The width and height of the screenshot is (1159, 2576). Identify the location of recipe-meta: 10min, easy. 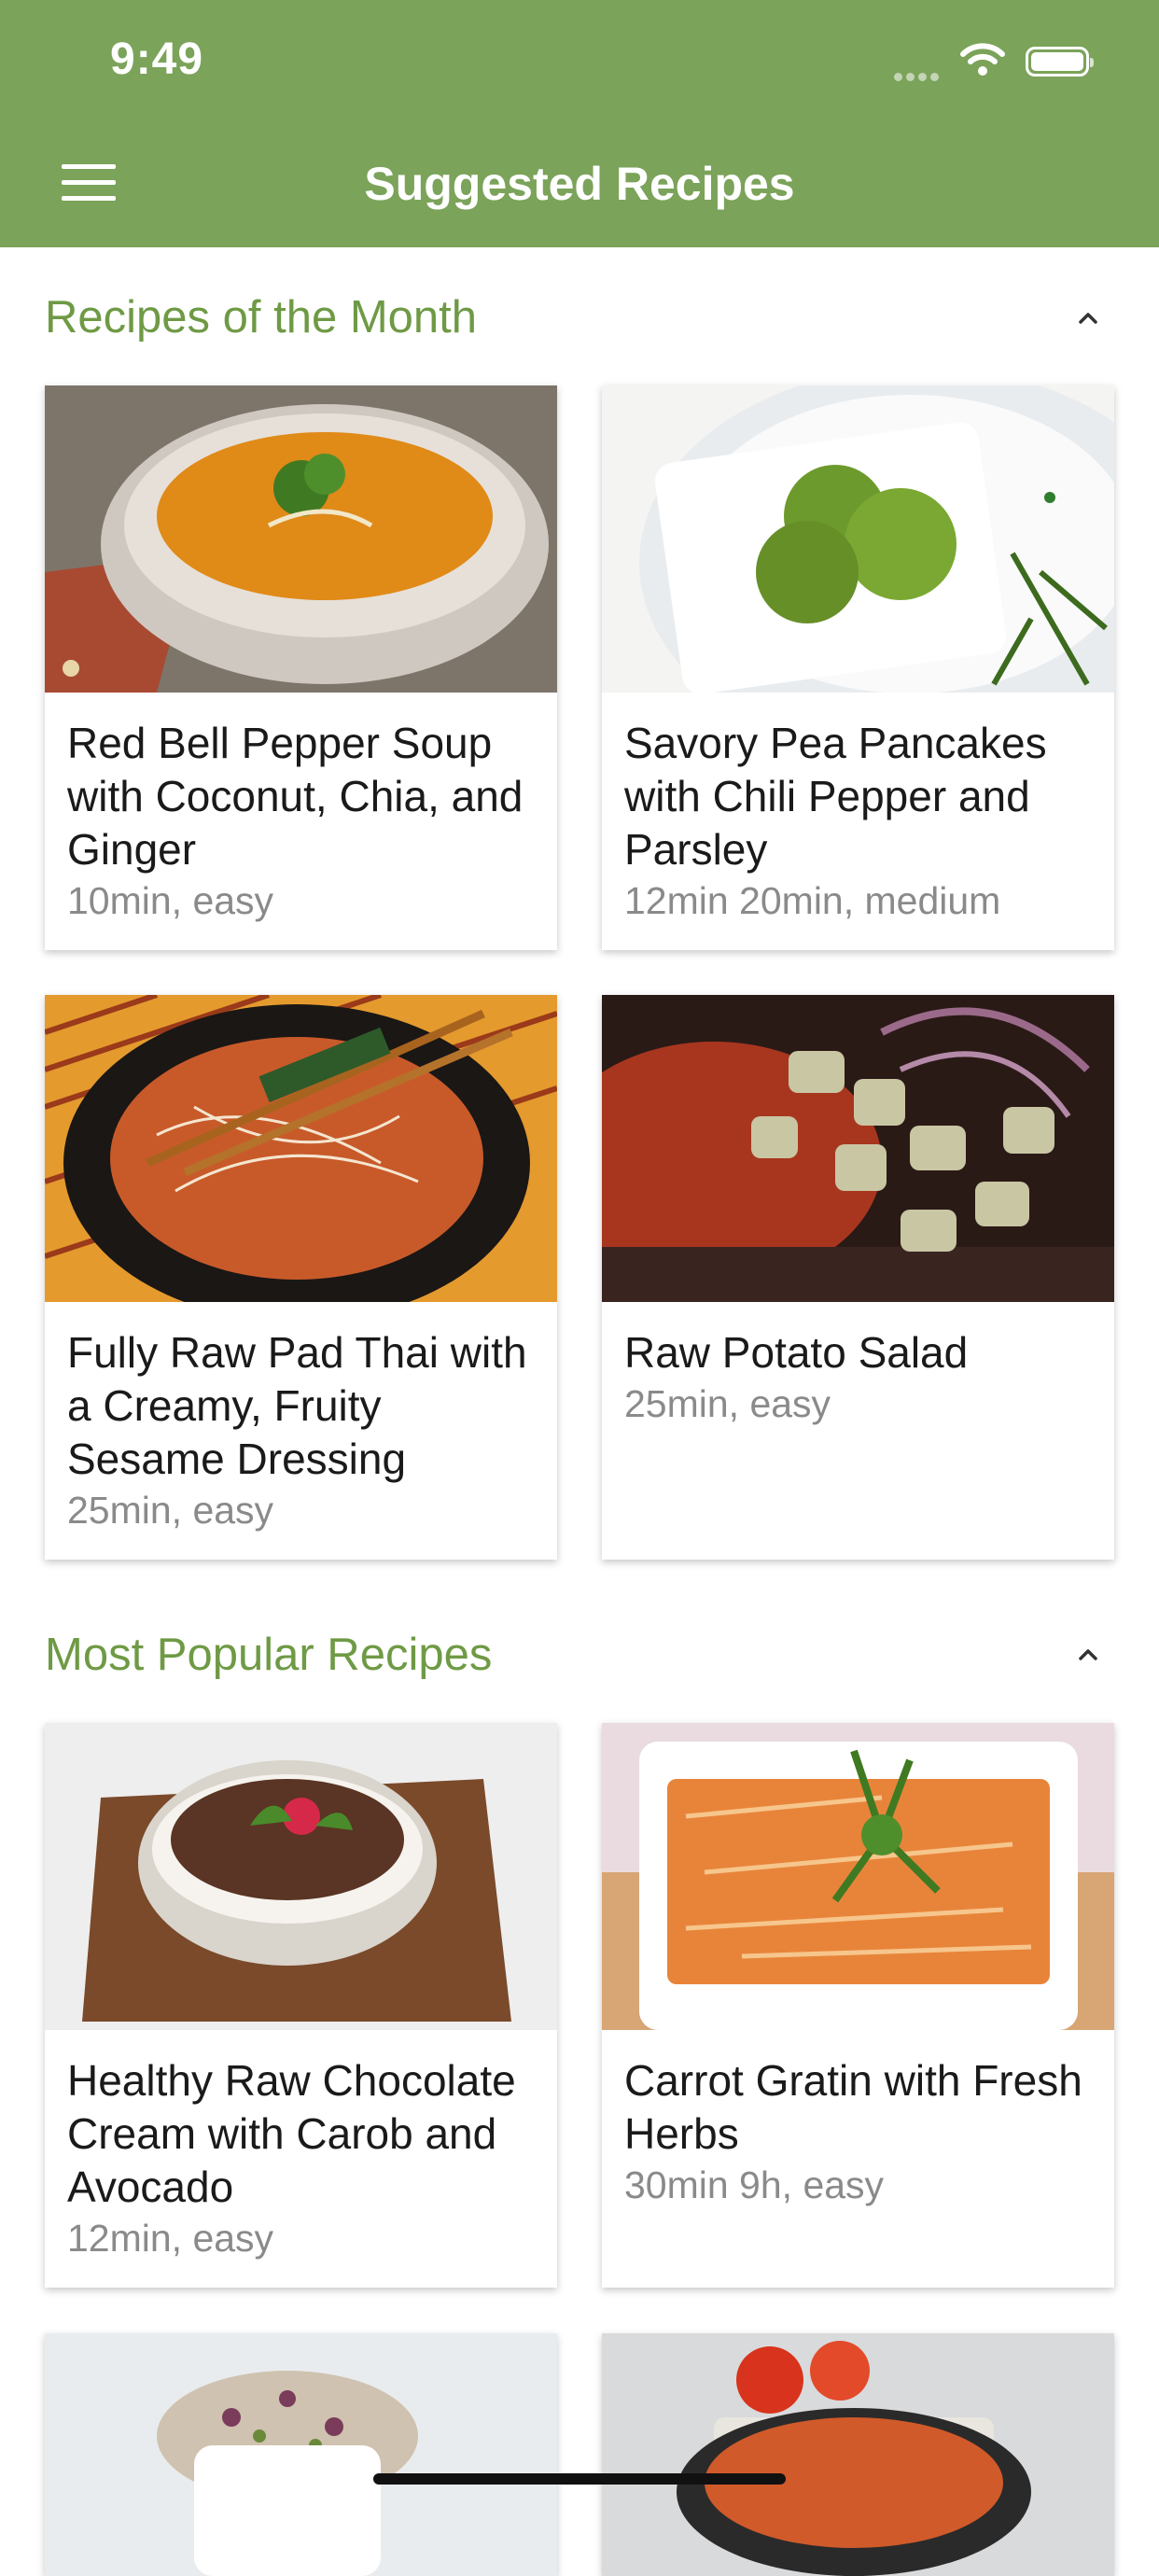
(170, 900).